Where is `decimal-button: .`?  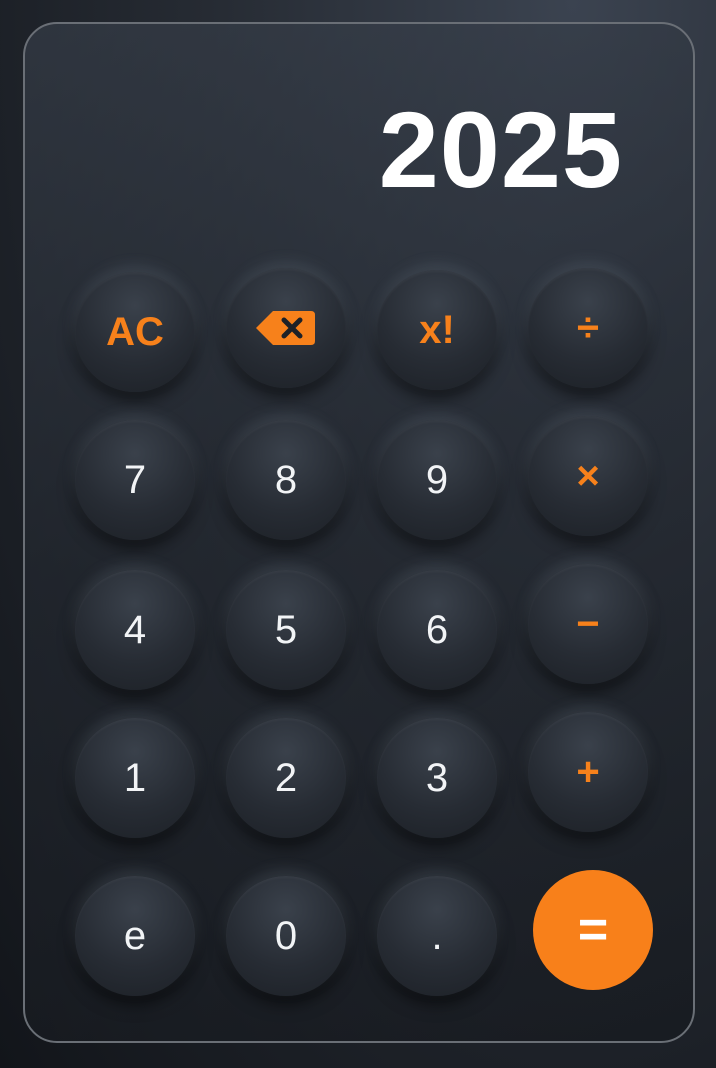
decimal-button: . is located at coordinates (437, 936).